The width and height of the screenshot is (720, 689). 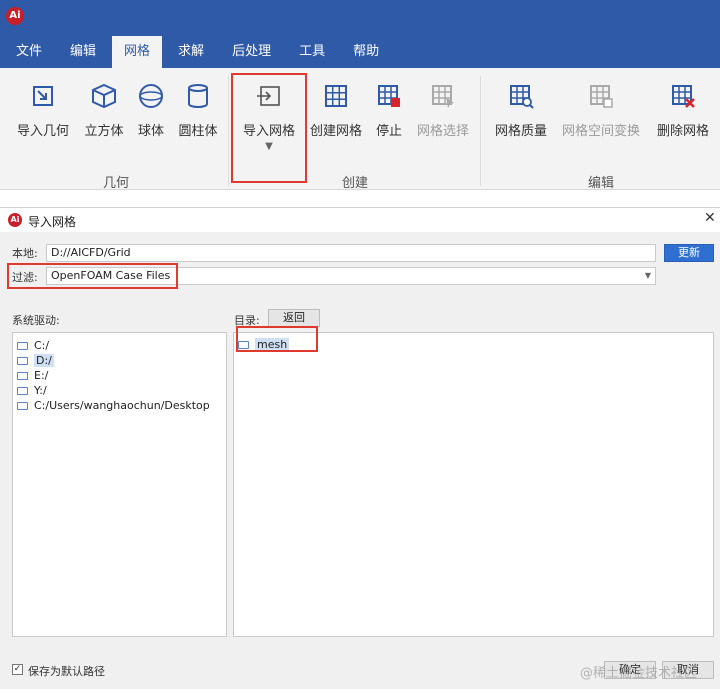 I want to click on import-mesh-highlight, so click(x=269, y=128).